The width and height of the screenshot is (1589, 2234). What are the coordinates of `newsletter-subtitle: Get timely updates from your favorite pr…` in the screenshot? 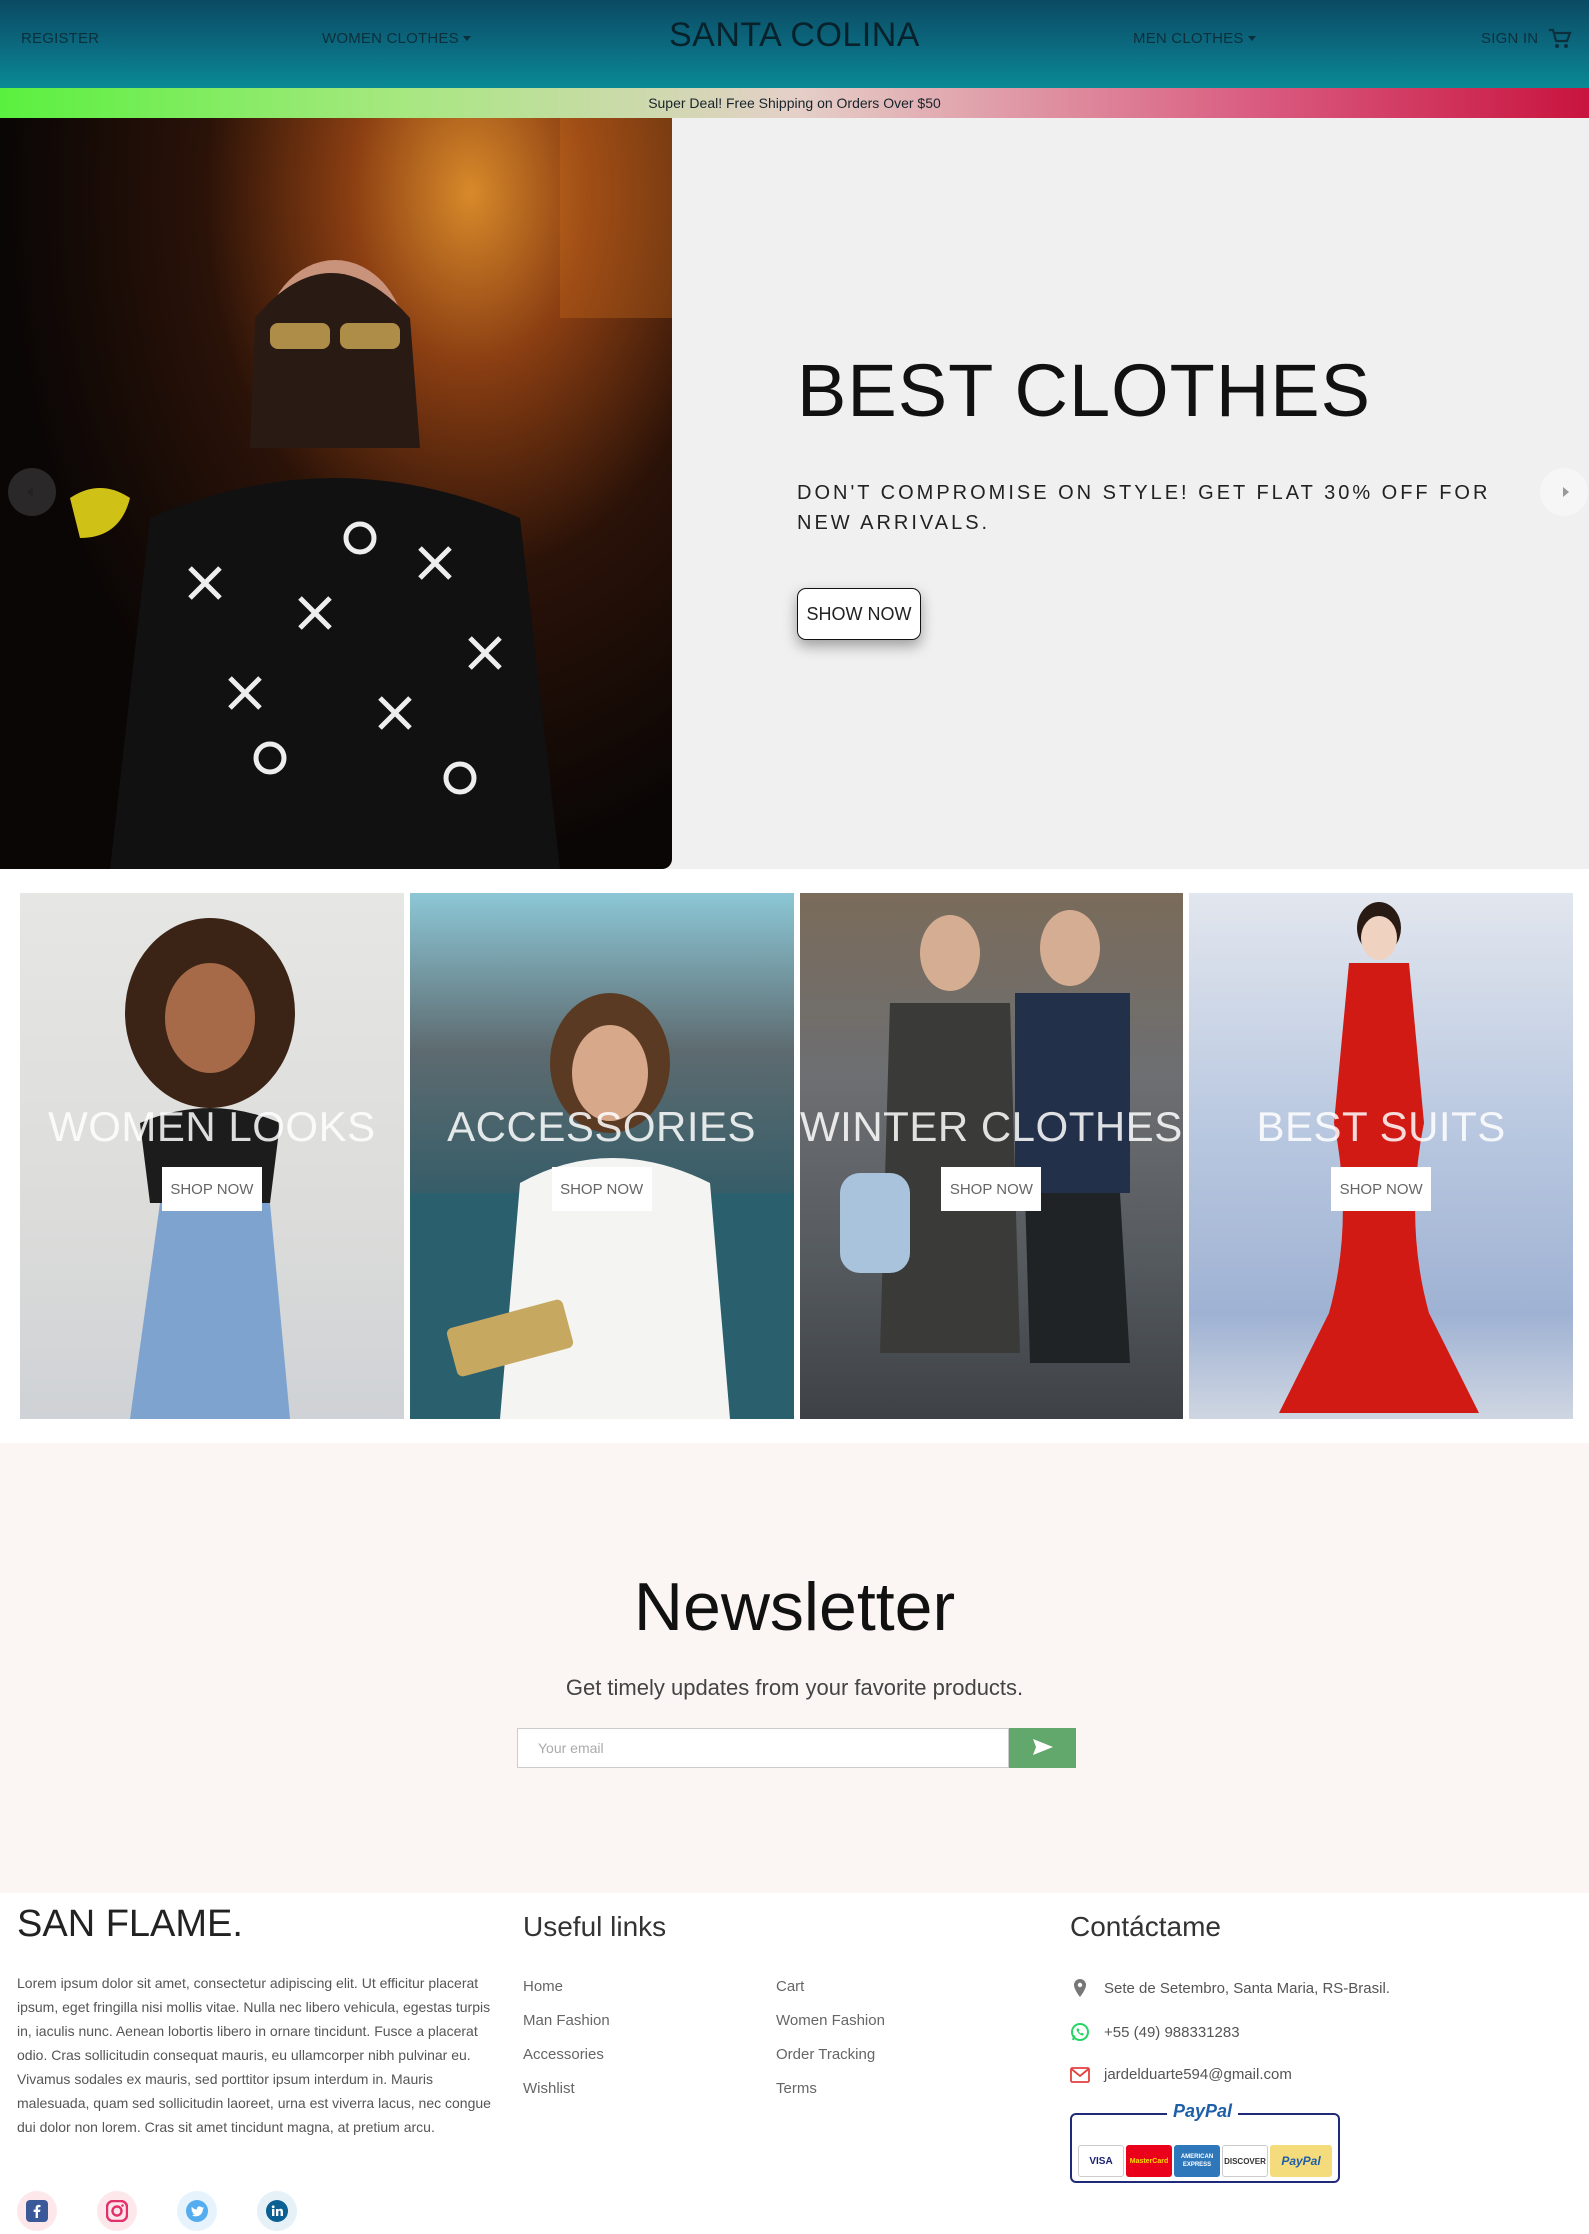 It's located at (794, 1687).